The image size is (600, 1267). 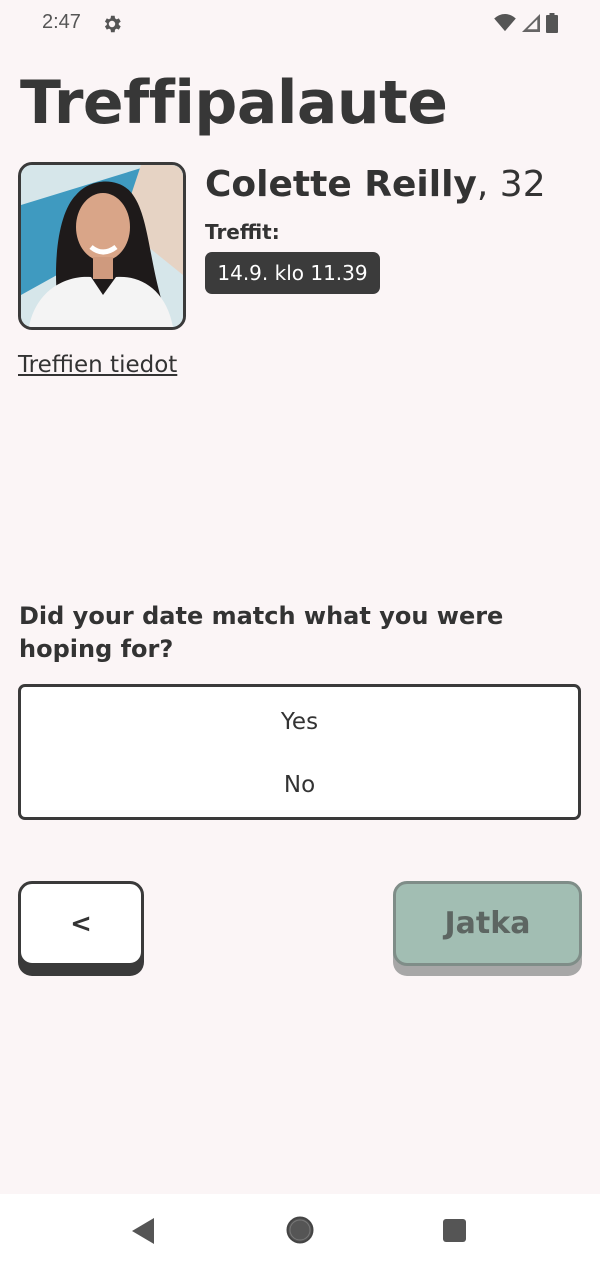 What do you see at coordinates (300, 1230) in the screenshot?
I see `home-circle-icon` at bounding box center [300, 1230].